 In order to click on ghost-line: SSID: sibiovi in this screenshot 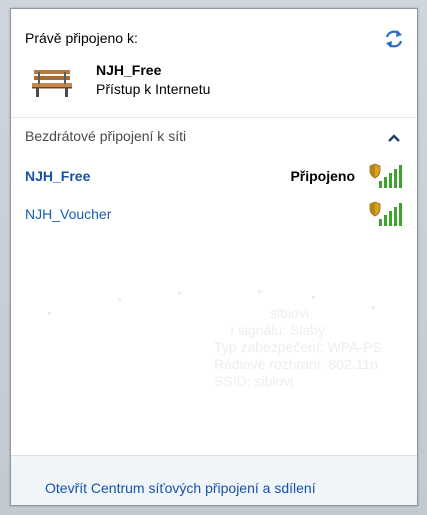, I will do `click(254, 381)`.